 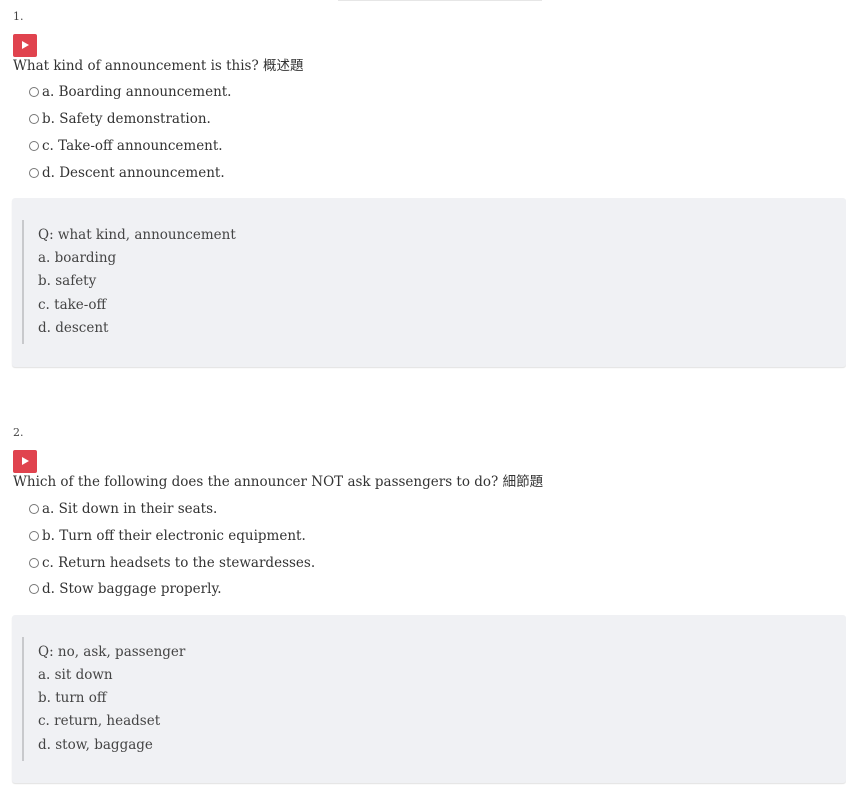 I want to click on option-b: b. Turn off their electronic equipment., so click(x=167, y=536).